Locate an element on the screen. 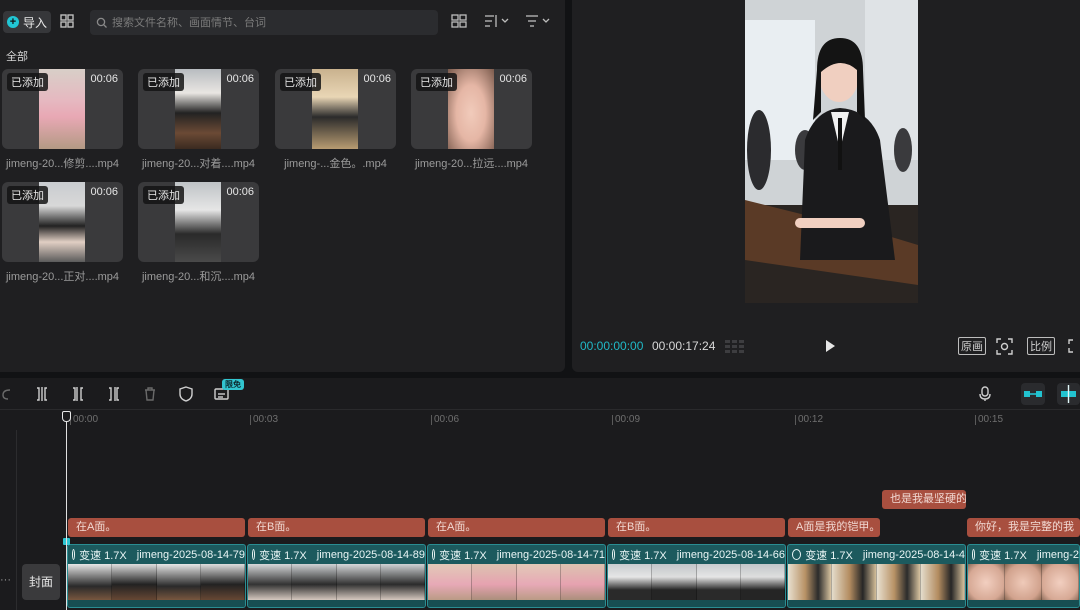 This screenshot has width=1080, height=610. video-clip: 变速 1.7X jimeng-2025-08-14-4 is located at coordinates (876, 576).